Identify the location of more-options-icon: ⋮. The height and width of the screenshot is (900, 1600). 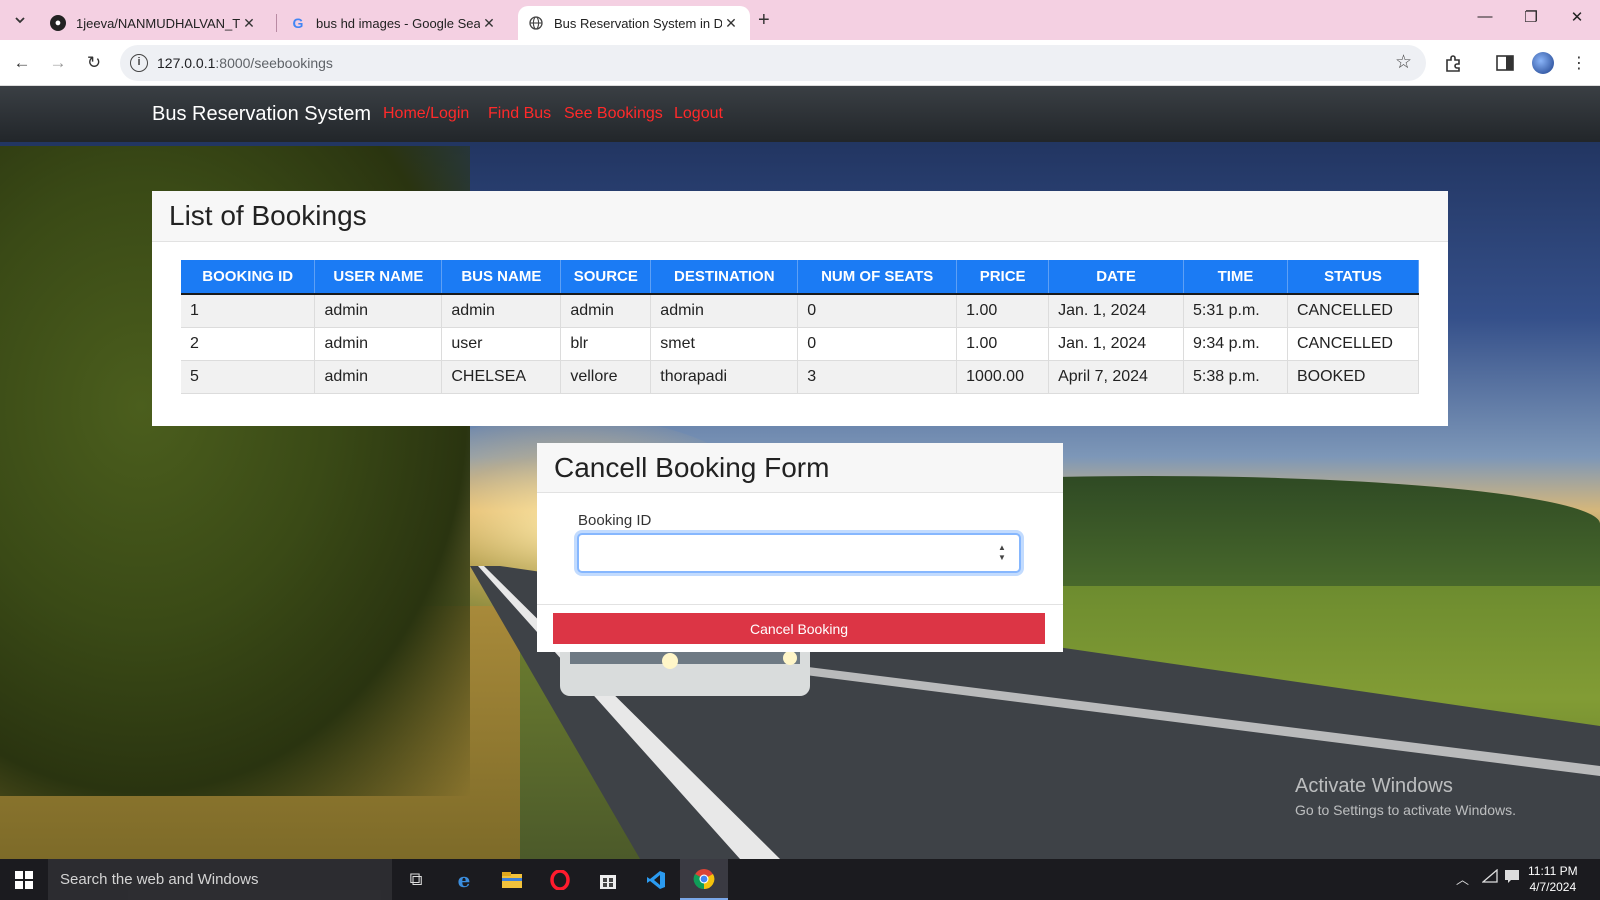
(1579, 63).